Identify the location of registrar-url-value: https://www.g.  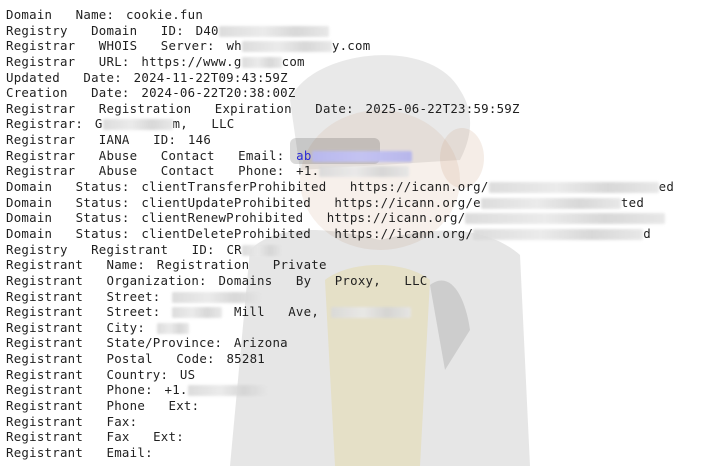
(191, 61).